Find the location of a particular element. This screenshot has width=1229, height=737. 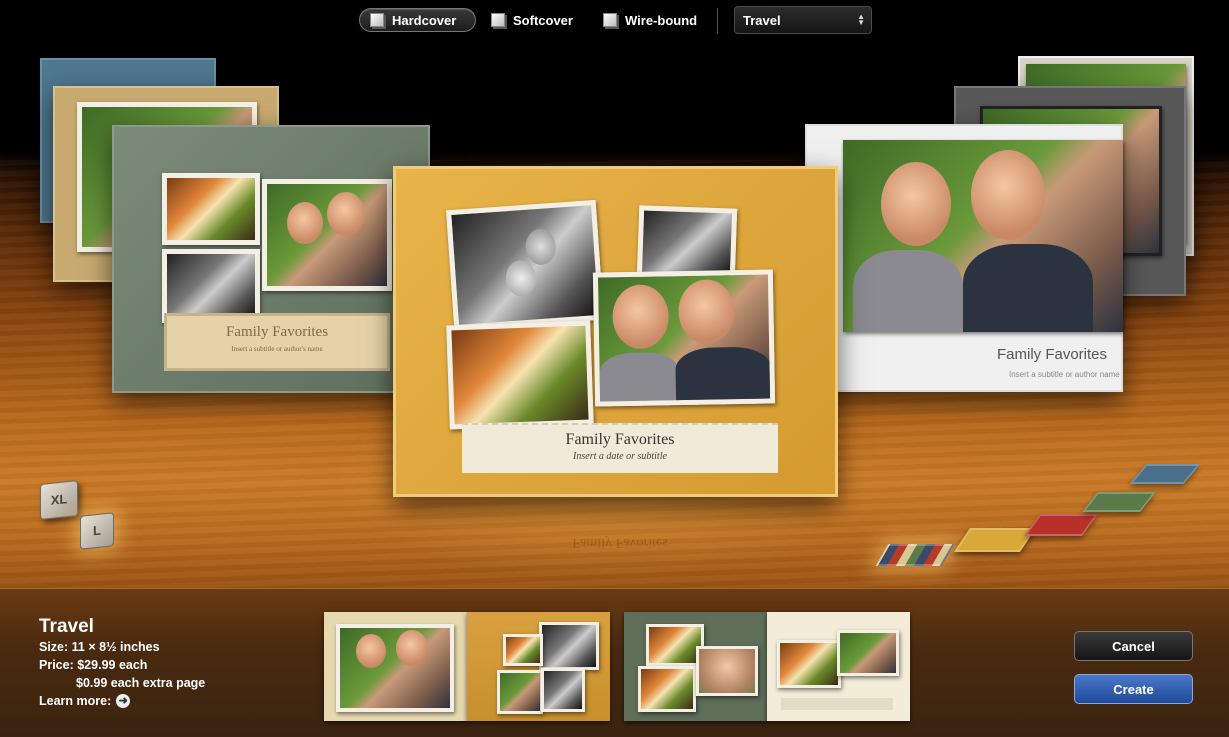

preview-caption-strip is located at coordinates (837, 704).